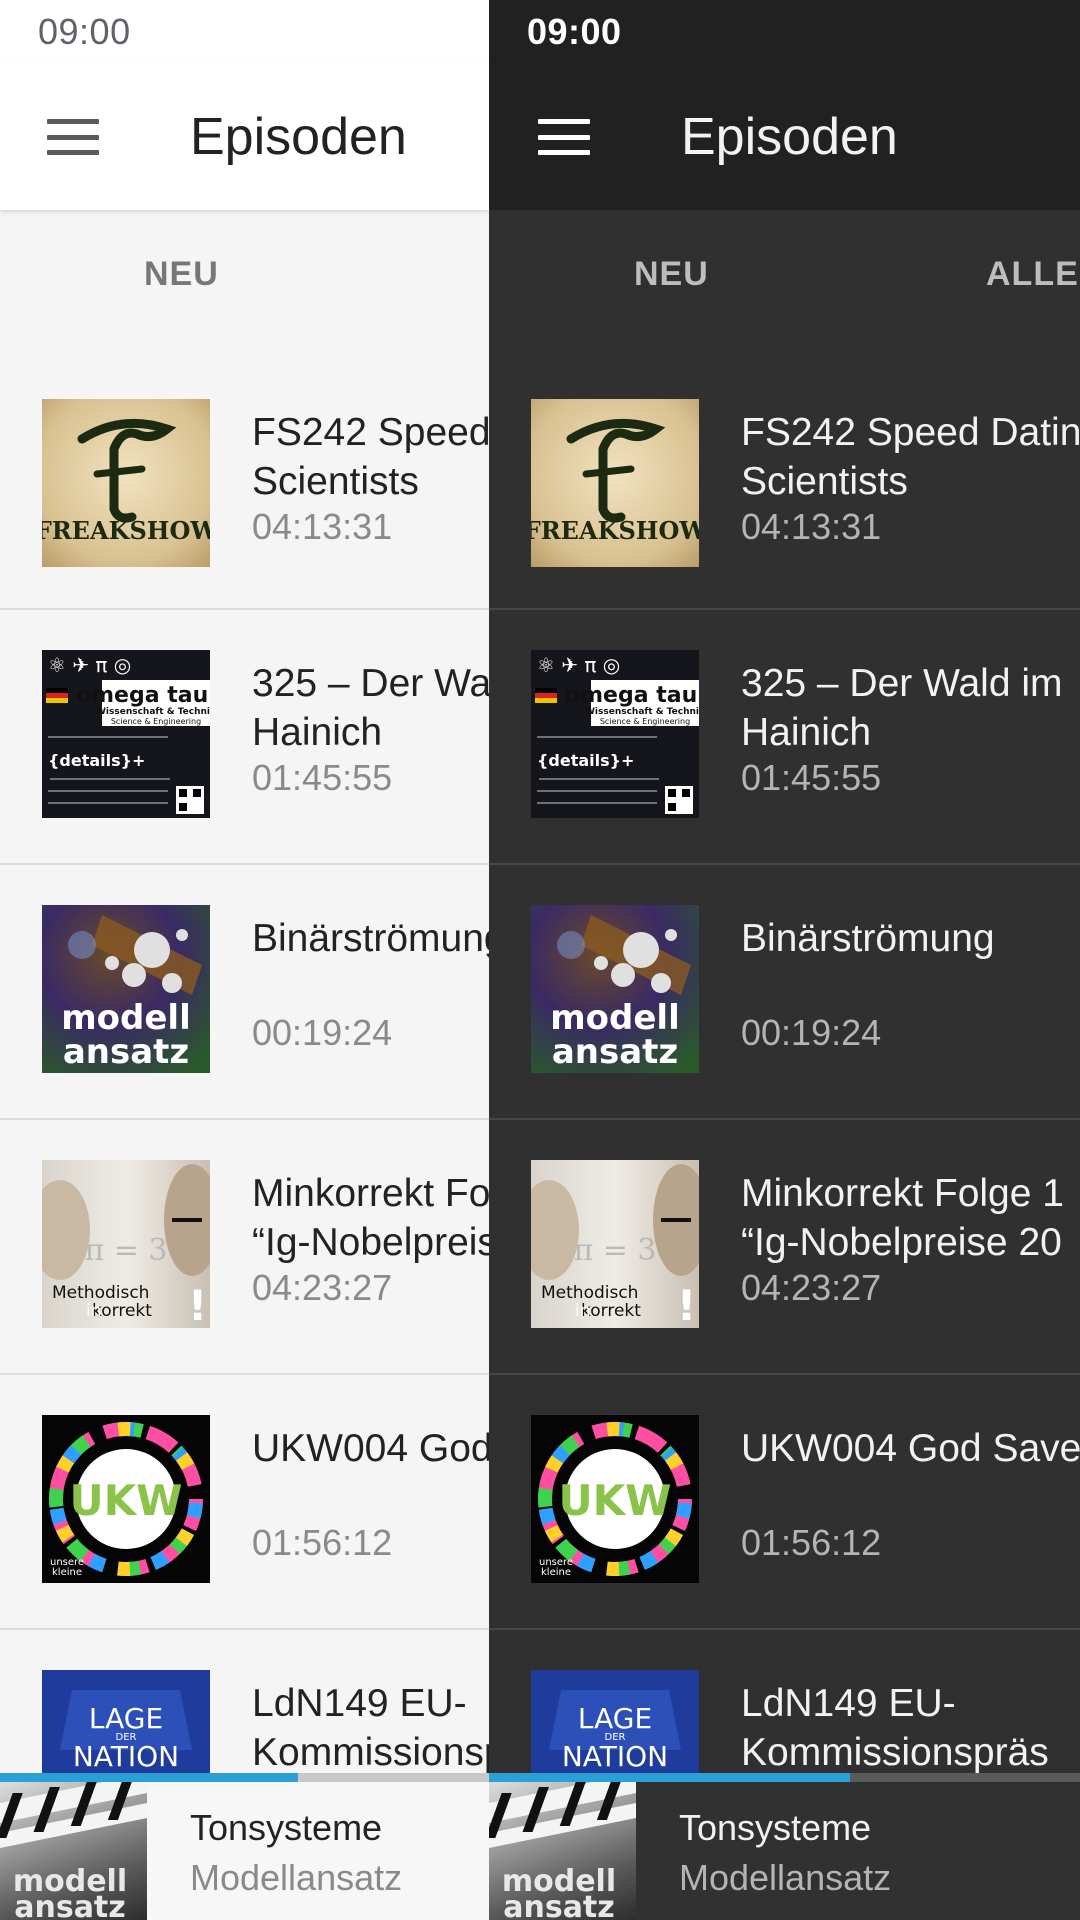  I want to click on svg-text: Wissenschaft & Technik, so click(153, 712).